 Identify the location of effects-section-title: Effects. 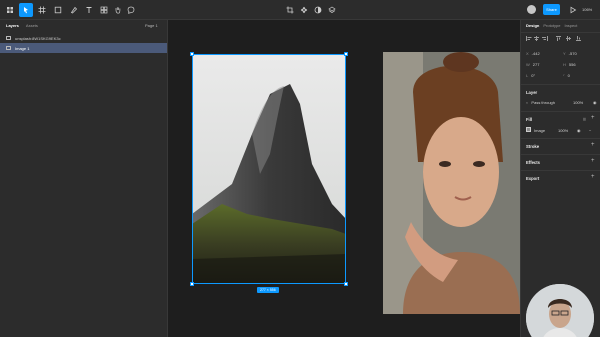
(533, 162).